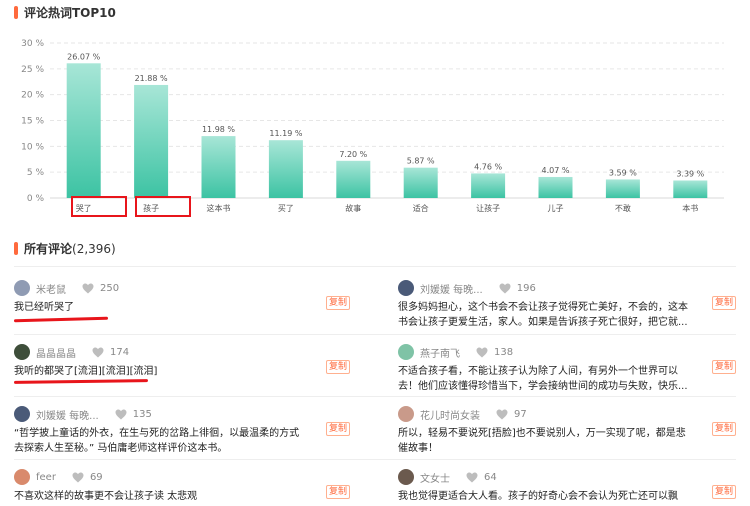  Describe the element at coordinates (538, 496) in the screenshot. I see `comment-text: 我也觉得更适合大人看。孩子的好奇心会不会认为死亡还可以飘` at that location.